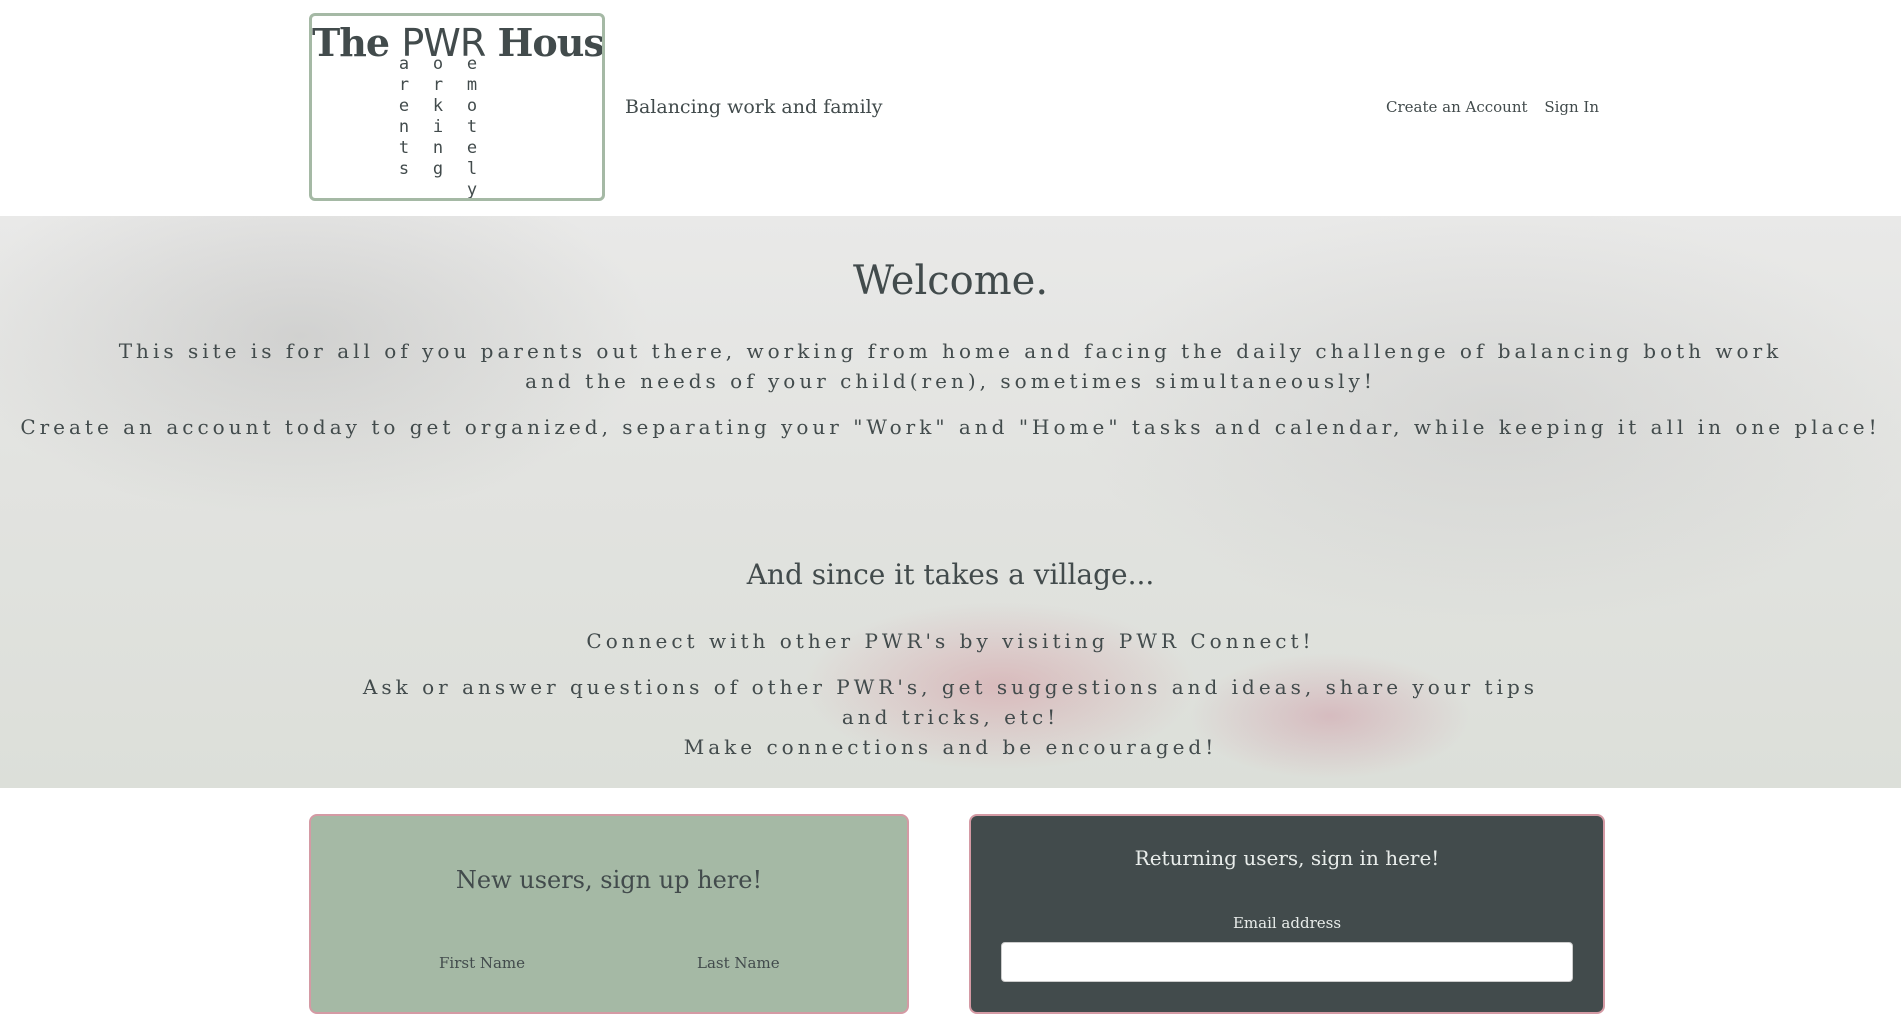  Describe the element at coordinates (609, 880) in the screenshot. I see `signup-heading: New users, sign up here!` at that location.